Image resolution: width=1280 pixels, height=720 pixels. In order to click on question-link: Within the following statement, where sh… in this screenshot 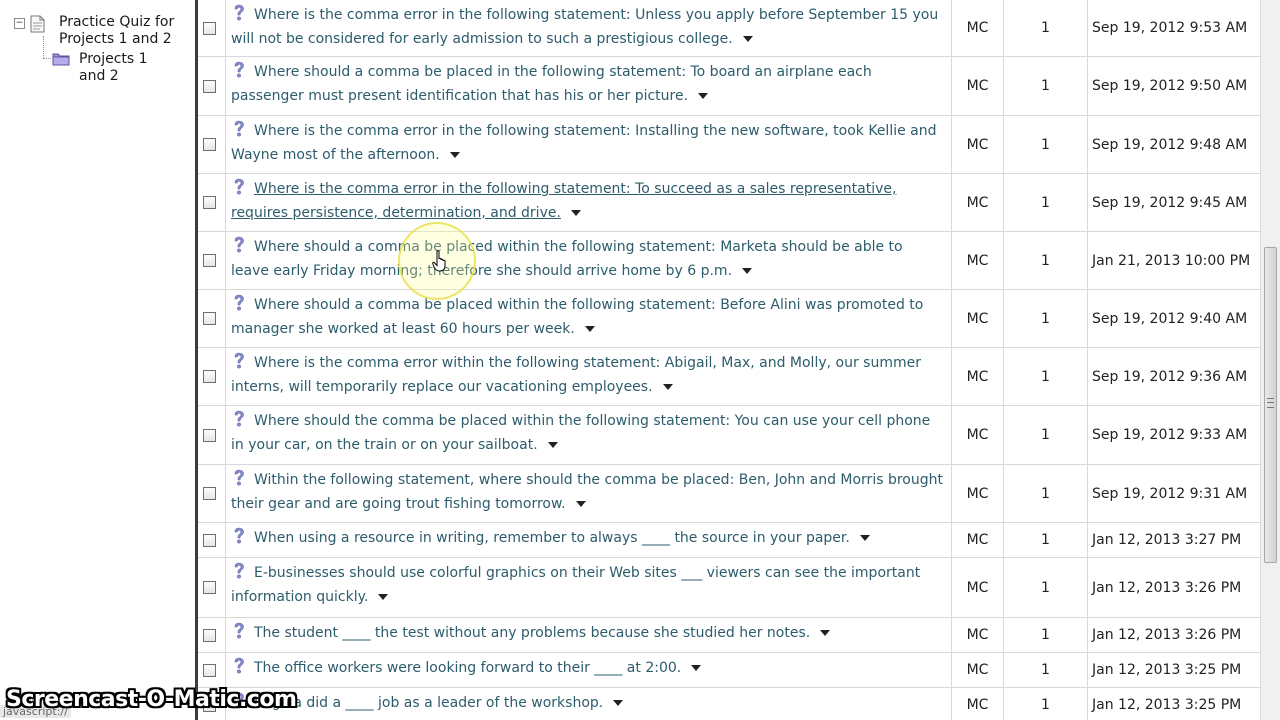, I will do `click(587, 492)`.